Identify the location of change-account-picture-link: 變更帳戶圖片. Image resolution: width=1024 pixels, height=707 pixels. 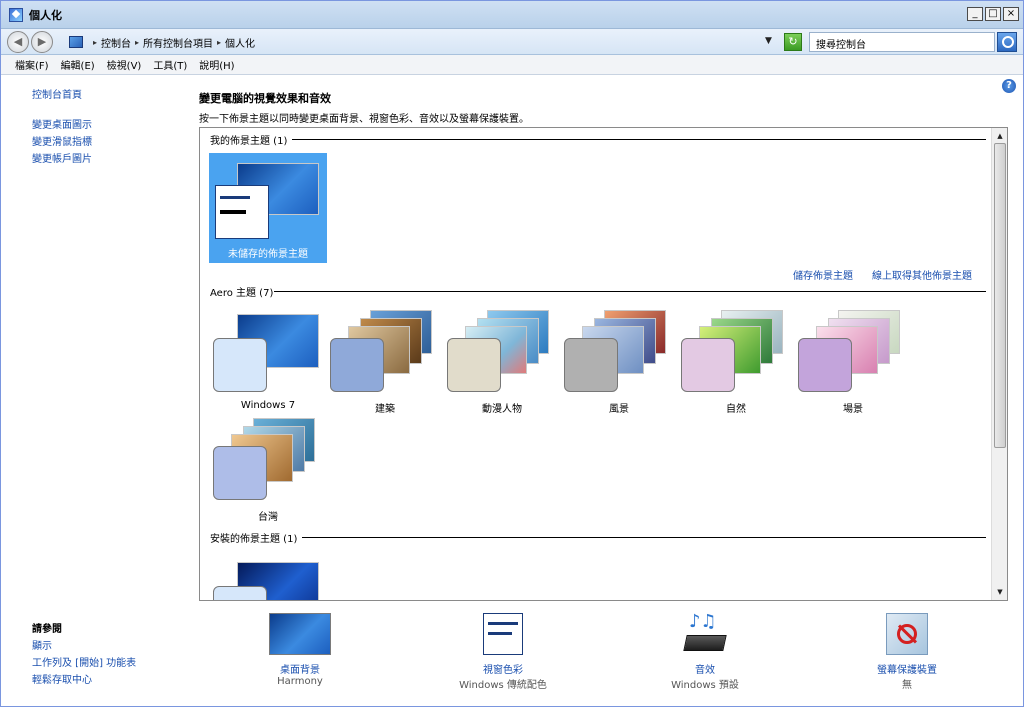
(62, 157).